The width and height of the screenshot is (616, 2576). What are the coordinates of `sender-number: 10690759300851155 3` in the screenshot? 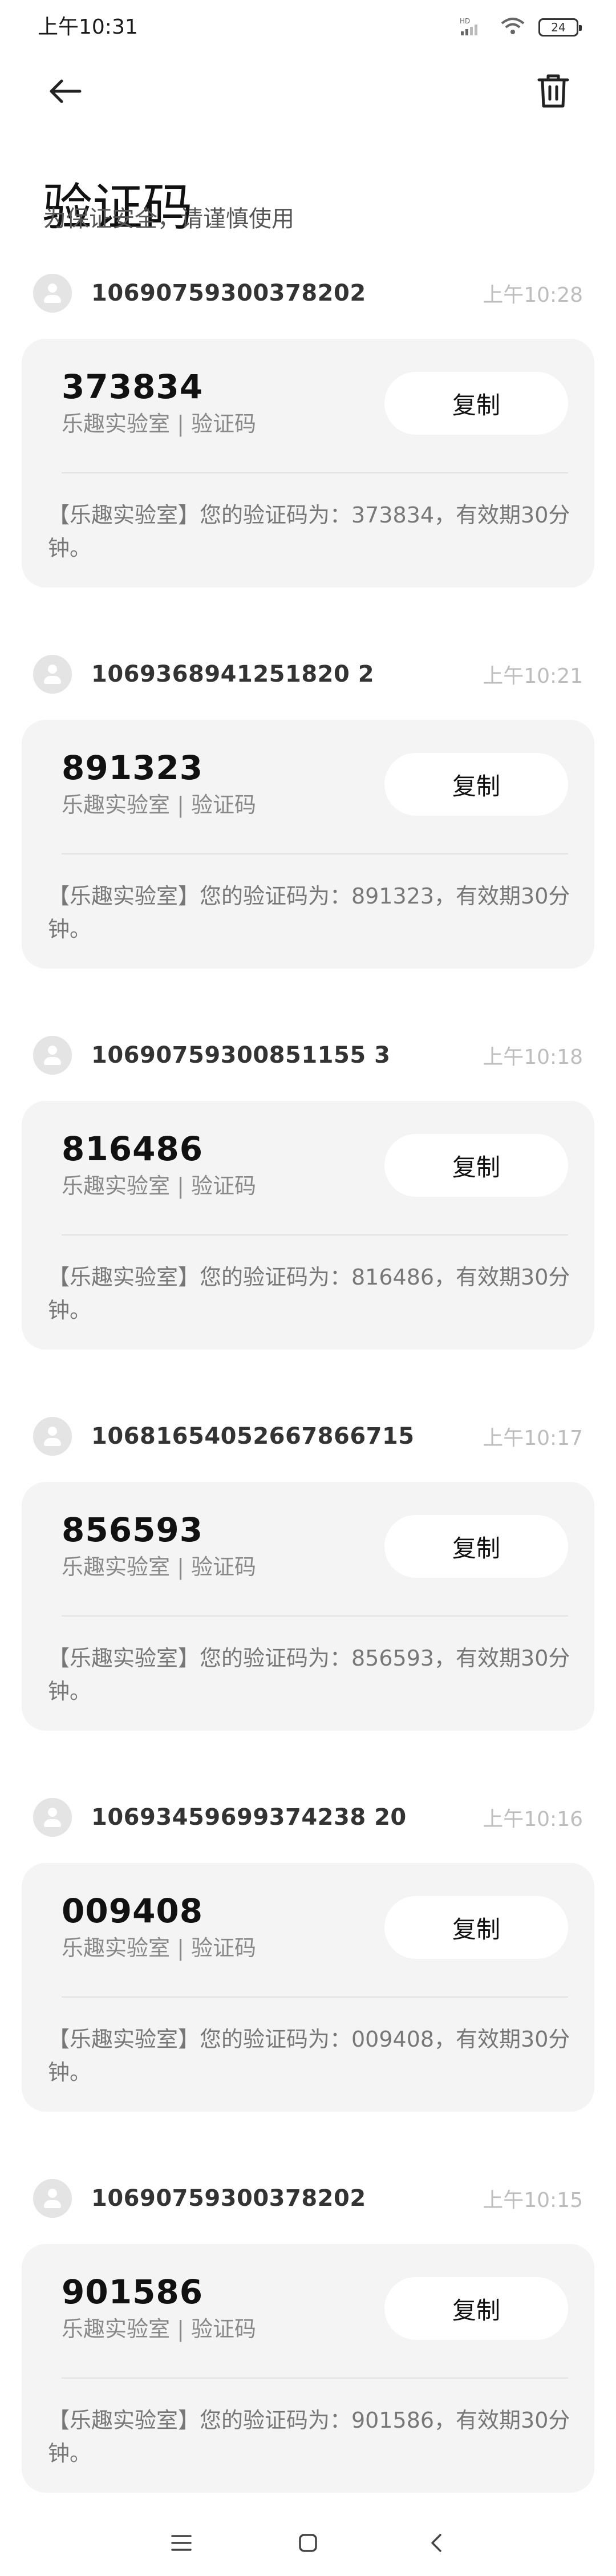 It's located at (241, 1055).